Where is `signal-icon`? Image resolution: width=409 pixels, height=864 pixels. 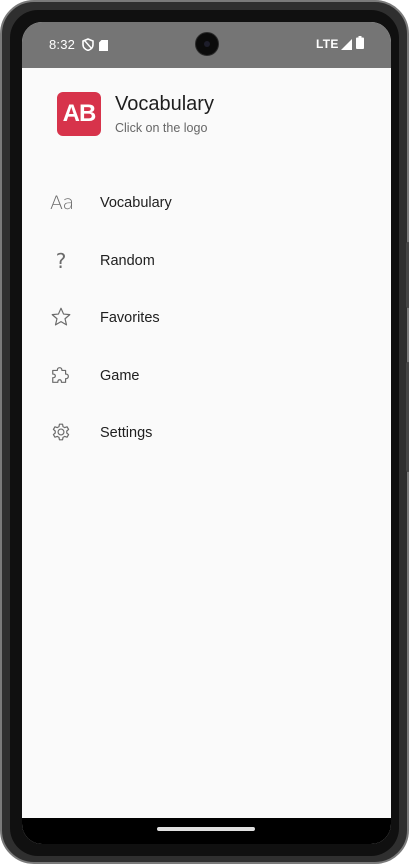 signal-icon is located at coordinates (346, 45).